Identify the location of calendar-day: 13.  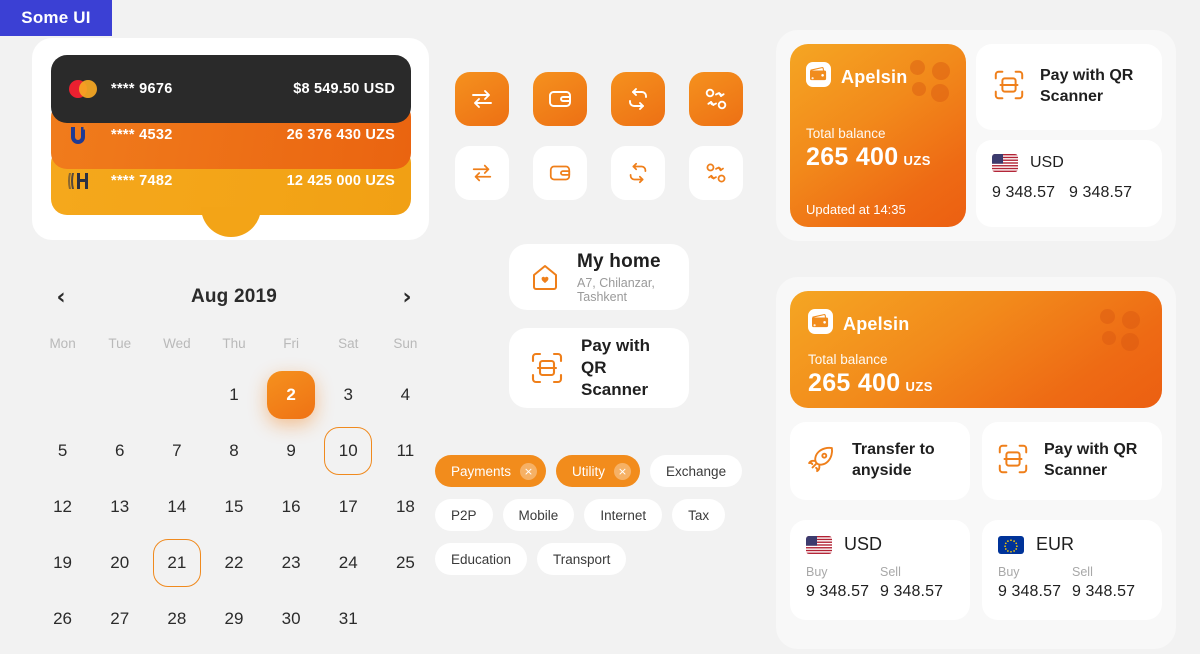
(119, 507).